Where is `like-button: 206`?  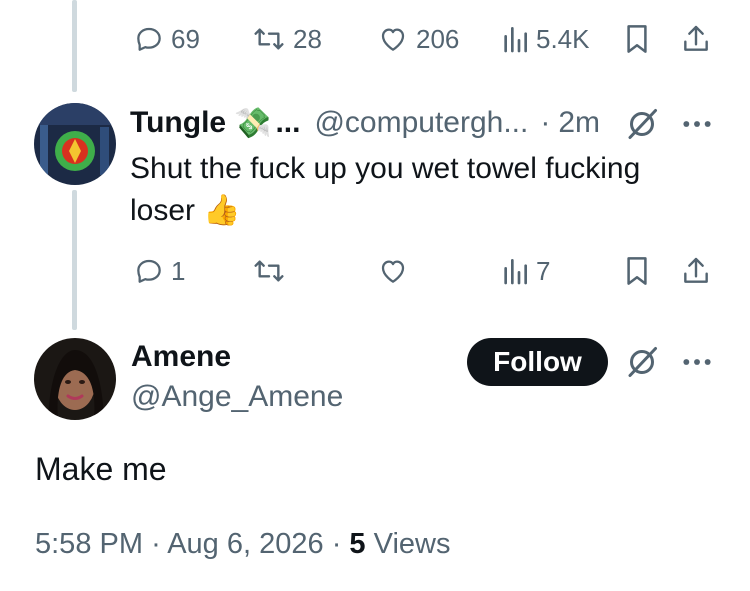
like-button: 206 is located at coordinates (417, 39).